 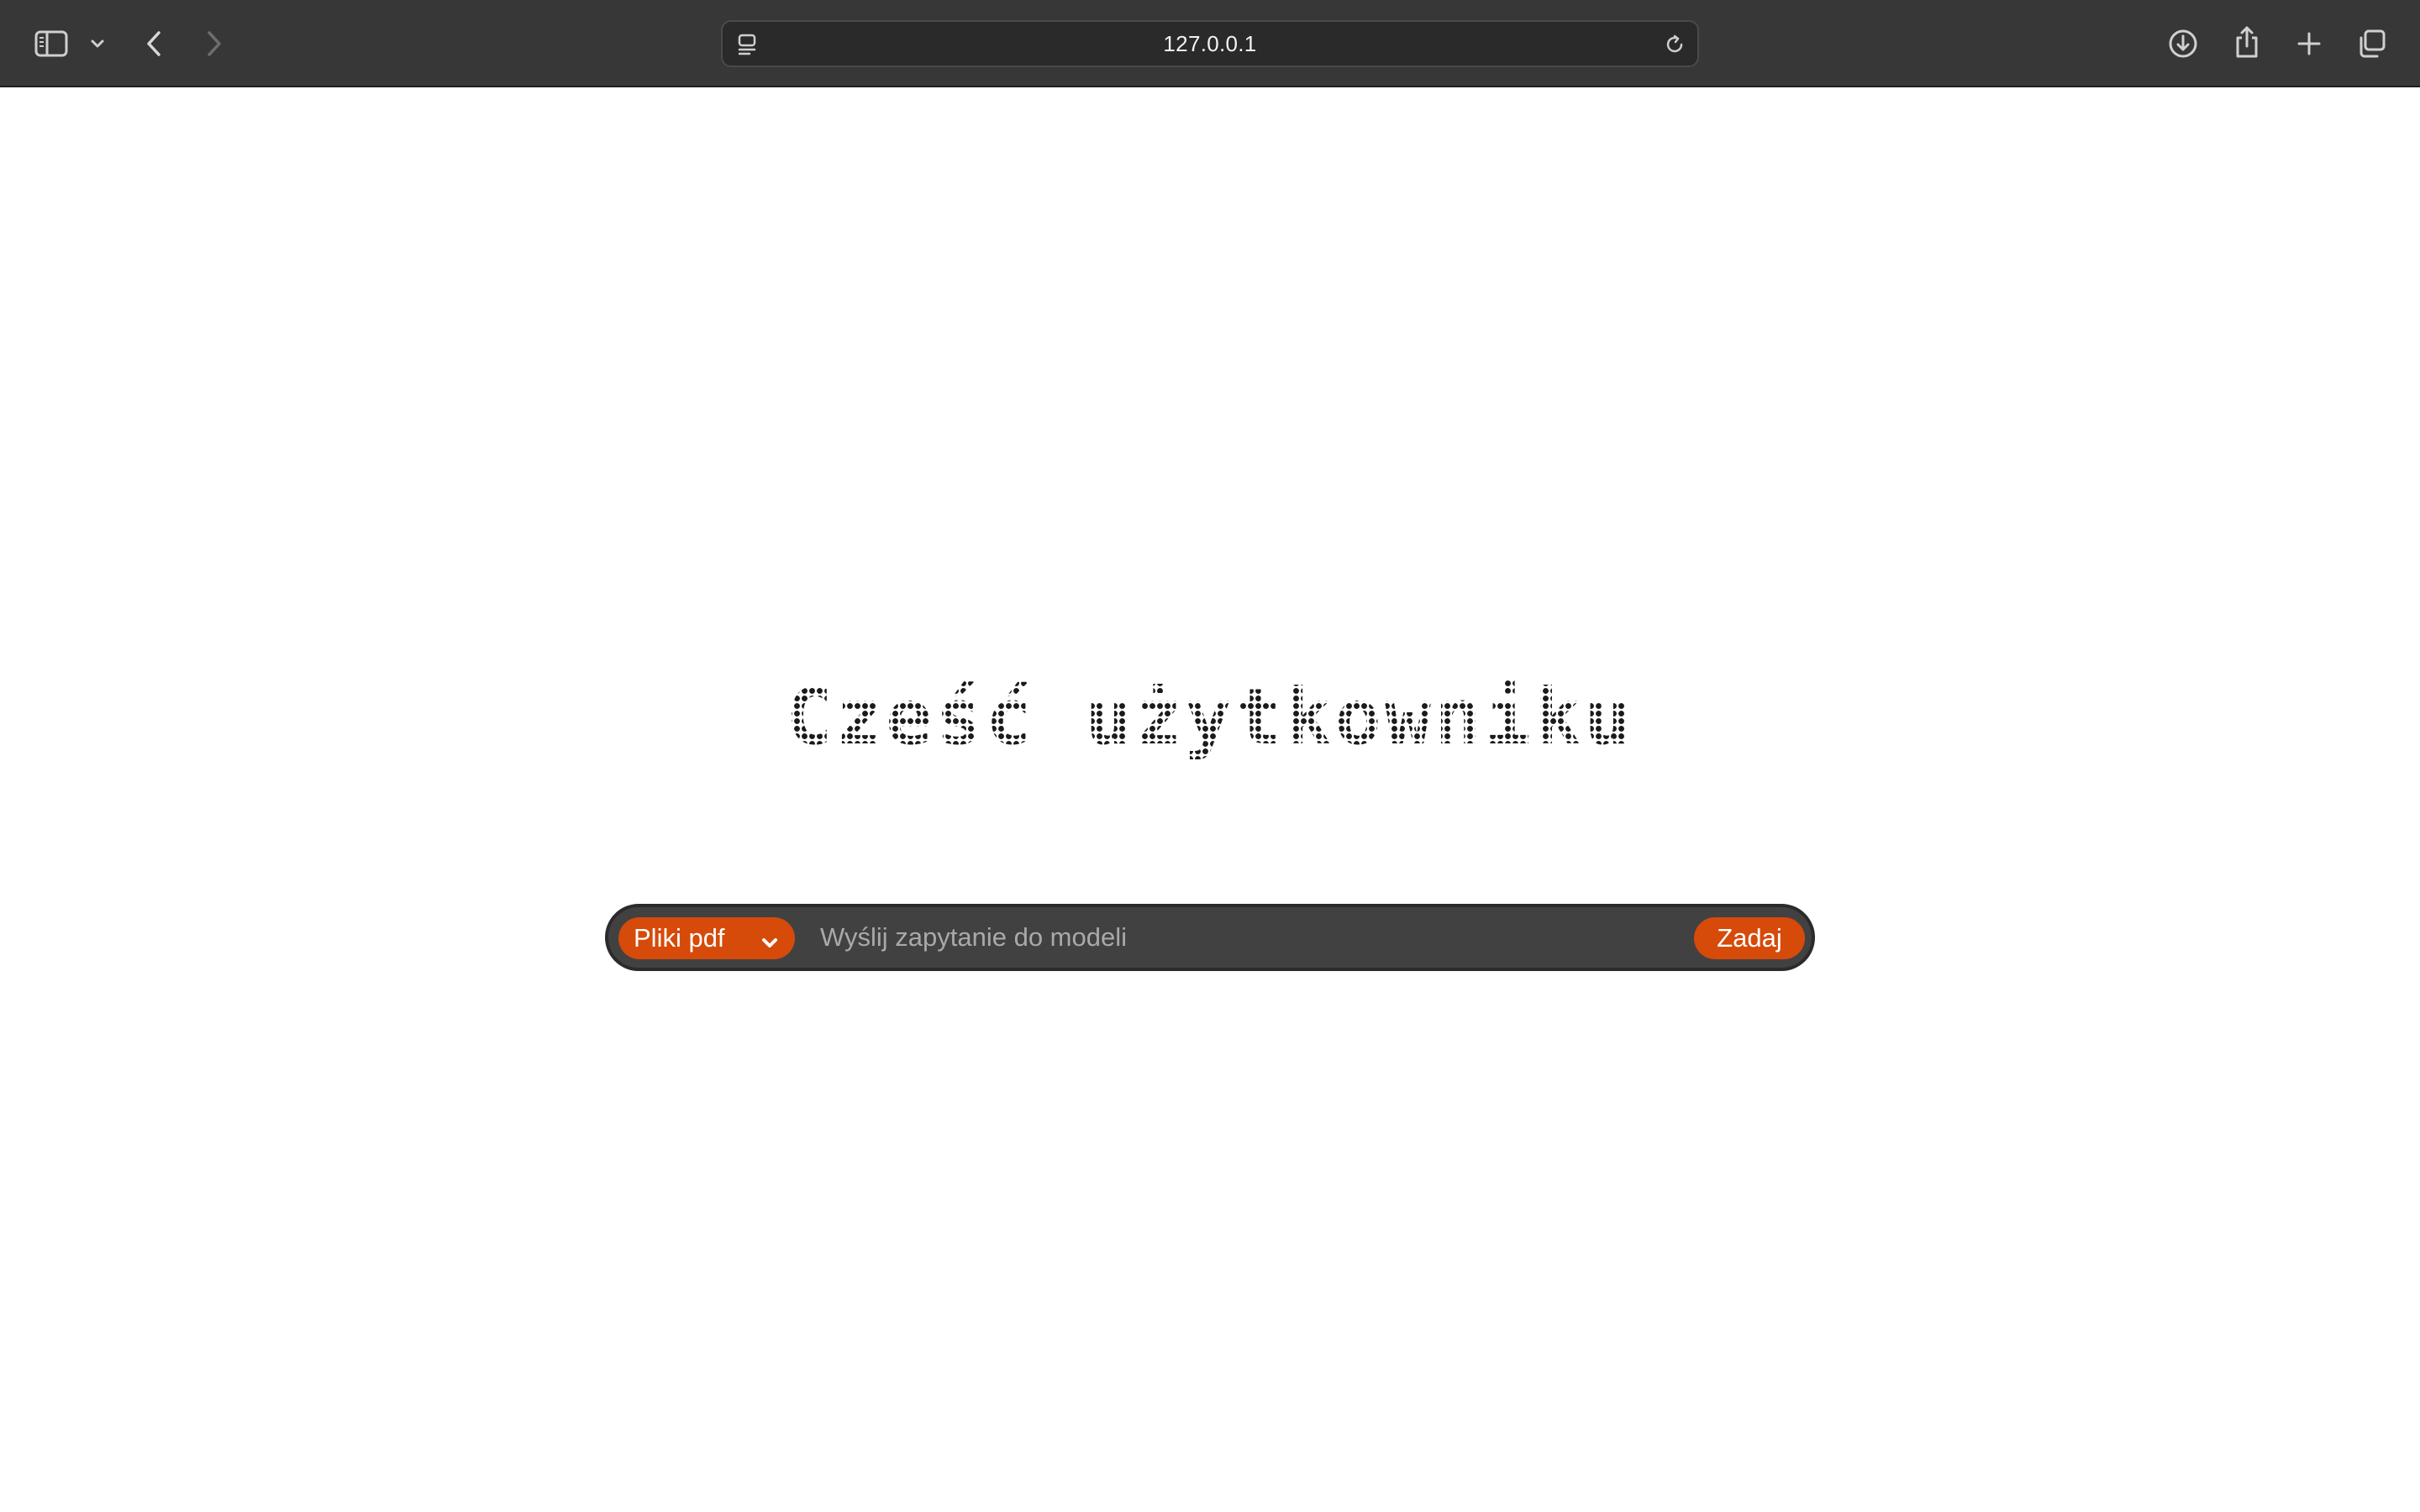 I want to click on browser-toolbar: 127.0.0.1, so click(x=1210, y=43).